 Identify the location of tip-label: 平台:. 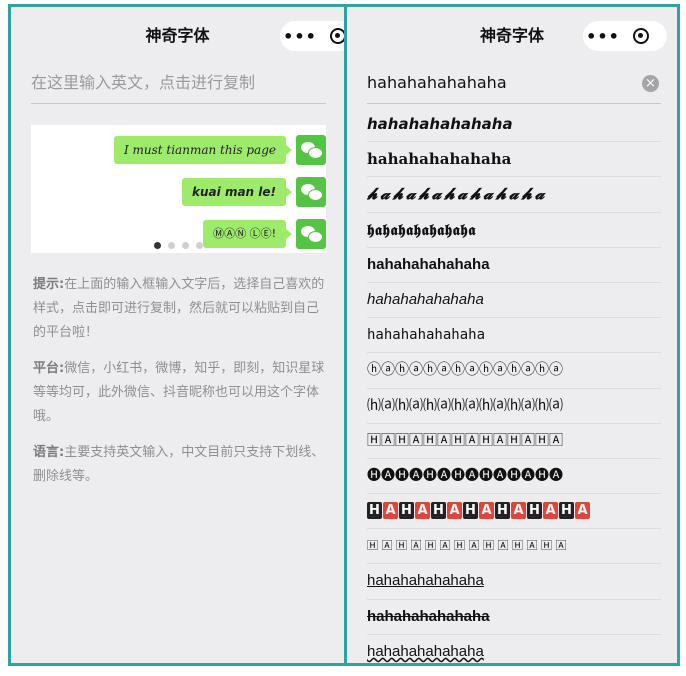
(49, 368).